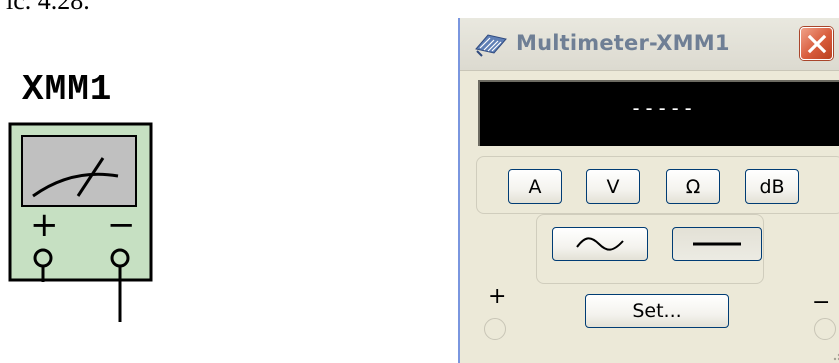  What do you see at coordinates (613, 186) in the screenshot?
I see `voltmeter-button: V` at bounding box center [613, 186].